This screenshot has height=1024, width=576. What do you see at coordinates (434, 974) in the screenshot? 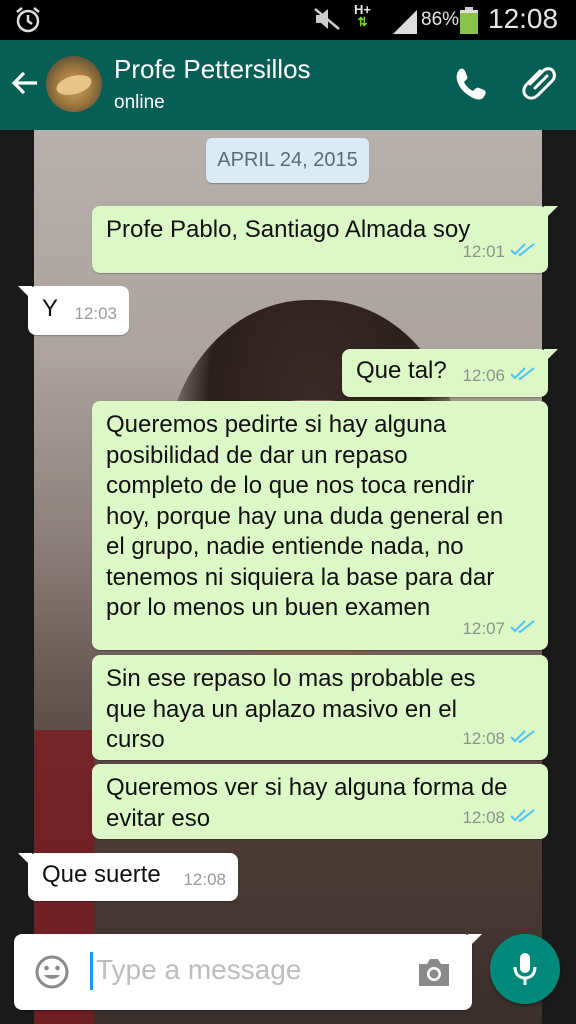
I see `camera-icon` at bounding box center [434, 974].